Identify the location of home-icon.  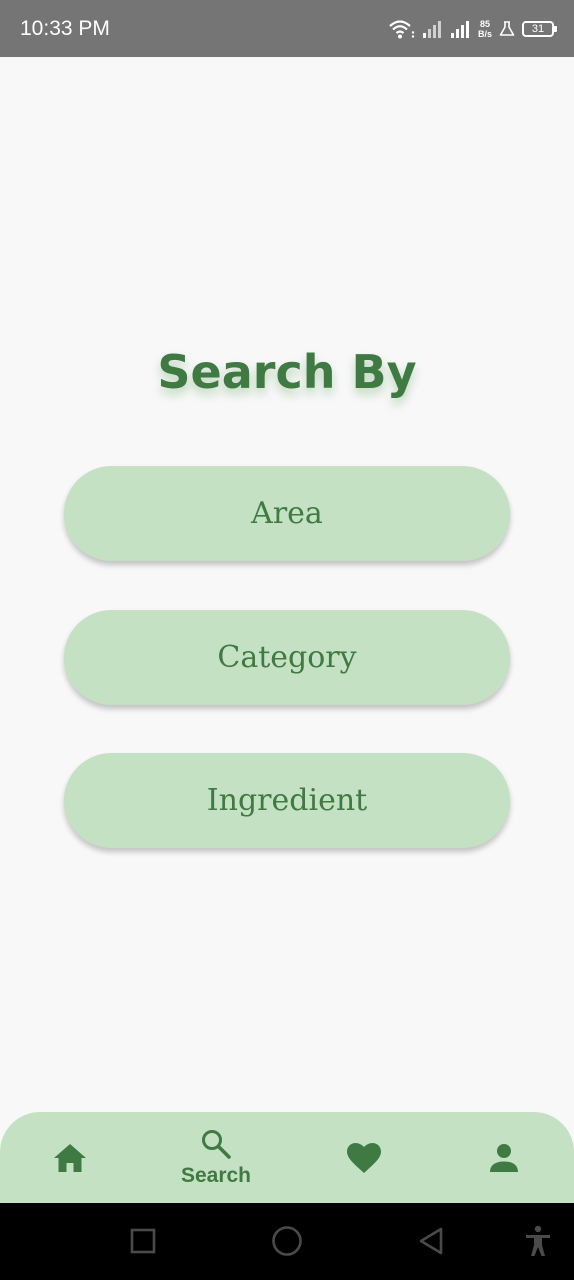
(70, 1157).